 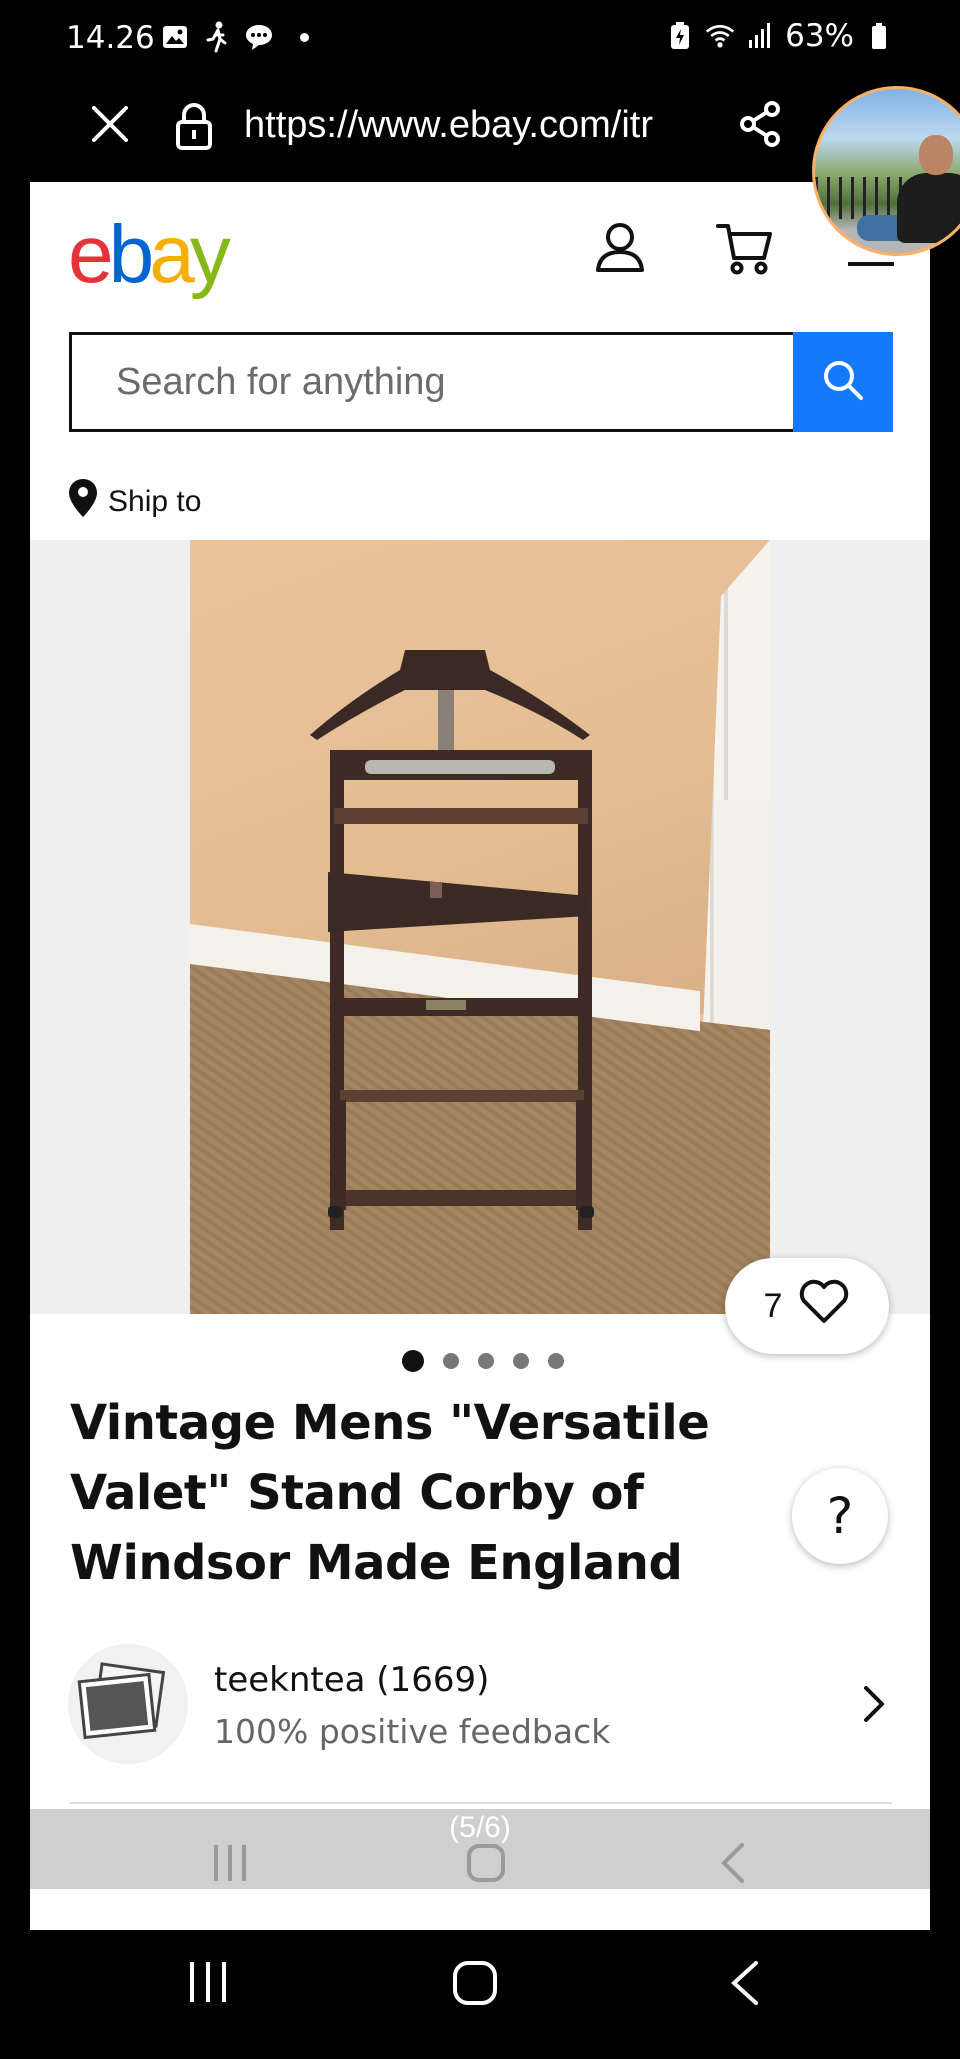 What do you see at coordinates (620, 248) in the screenshot?
I see `account-icon` at bounding box center [620, 248].